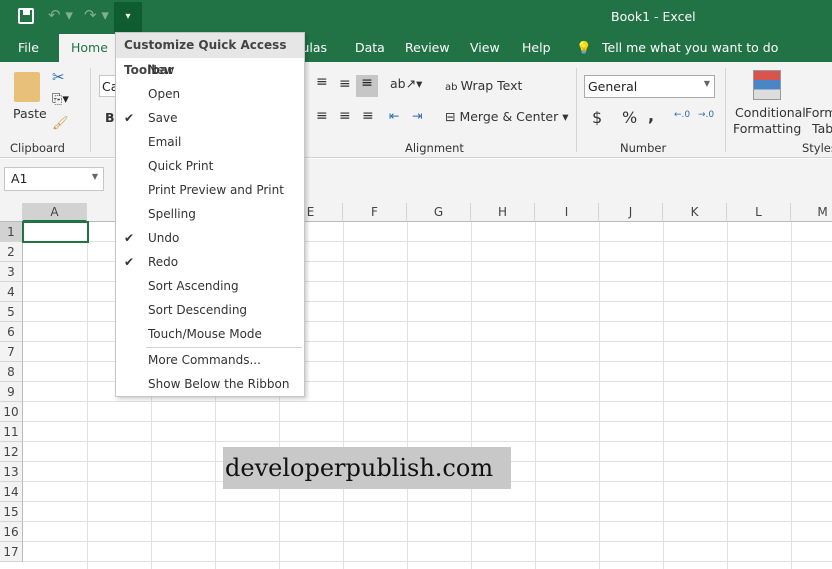 This screenshot has height=569, width=832. I want to click on menu-item: Quick Print, so click(210, 166).